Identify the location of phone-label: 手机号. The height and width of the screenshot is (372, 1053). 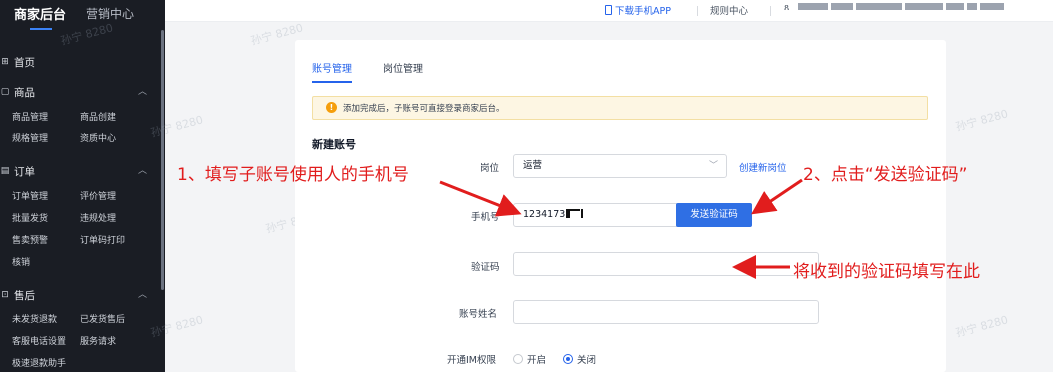
(485, 217).